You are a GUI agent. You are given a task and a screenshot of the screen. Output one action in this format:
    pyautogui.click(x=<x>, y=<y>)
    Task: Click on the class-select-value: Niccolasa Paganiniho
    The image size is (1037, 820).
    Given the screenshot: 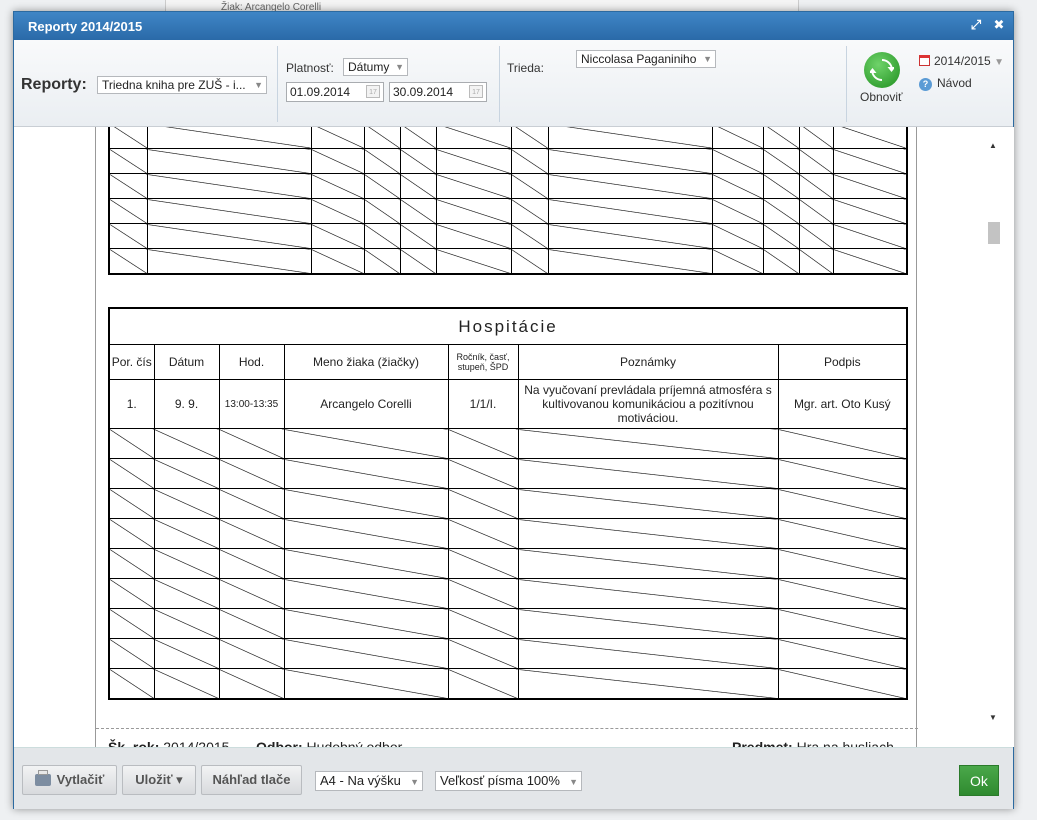 What is the action you would take?
    pyautogui.click(x=639, y=59)
    